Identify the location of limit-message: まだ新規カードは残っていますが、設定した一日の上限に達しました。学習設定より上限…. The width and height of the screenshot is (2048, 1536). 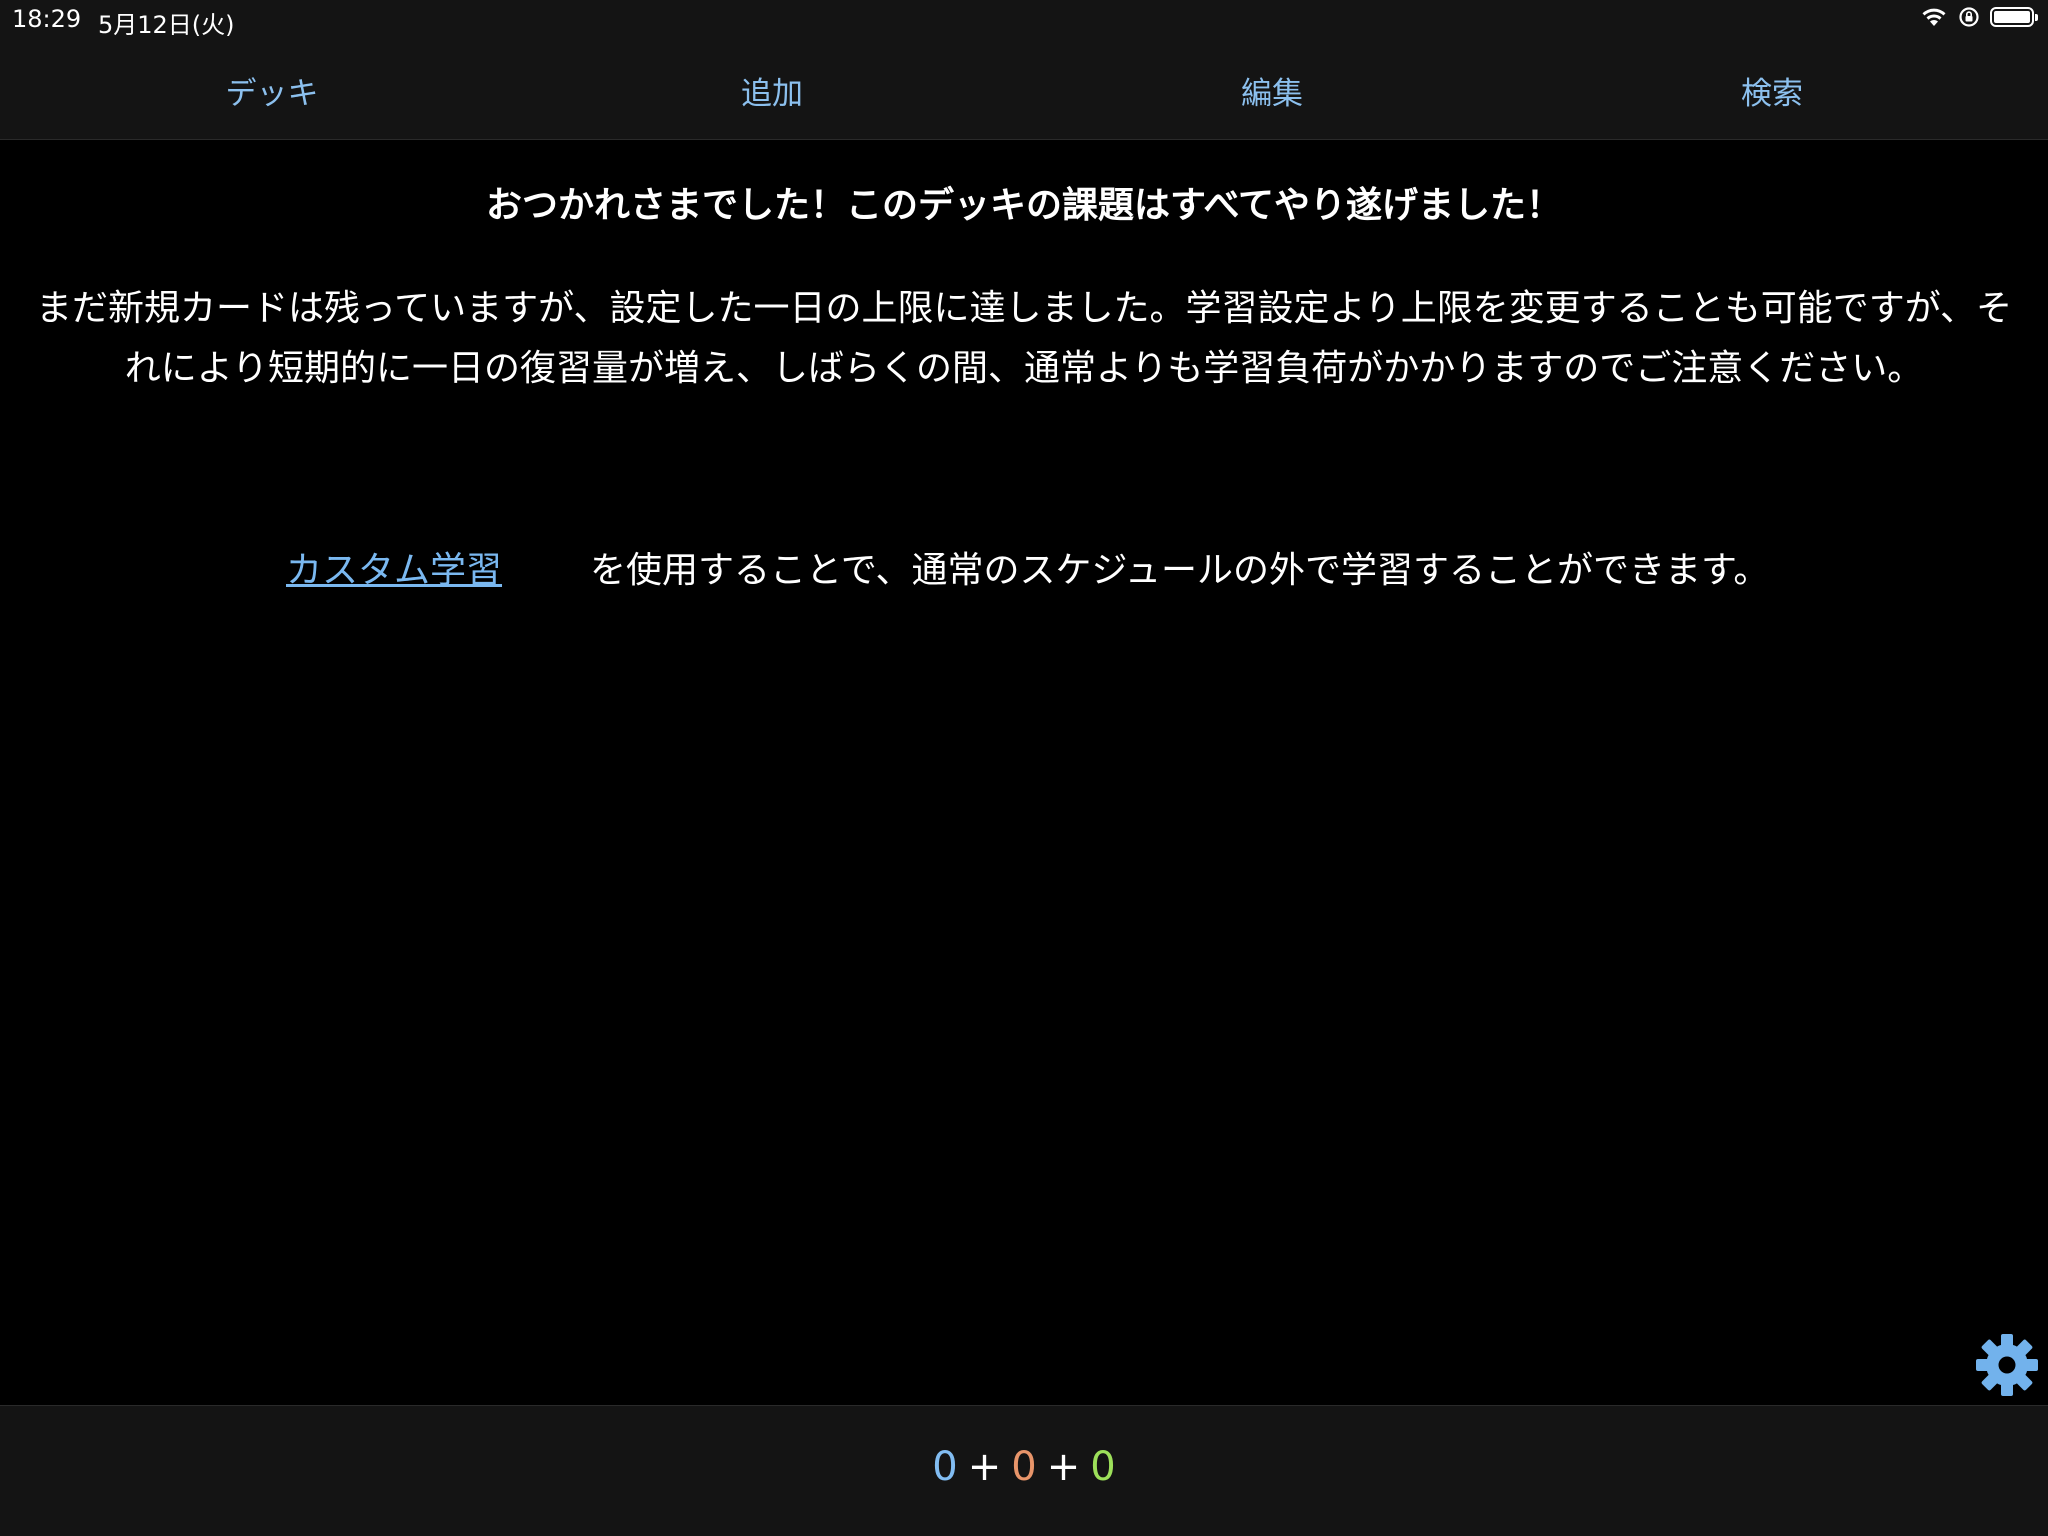
(1024, 338).